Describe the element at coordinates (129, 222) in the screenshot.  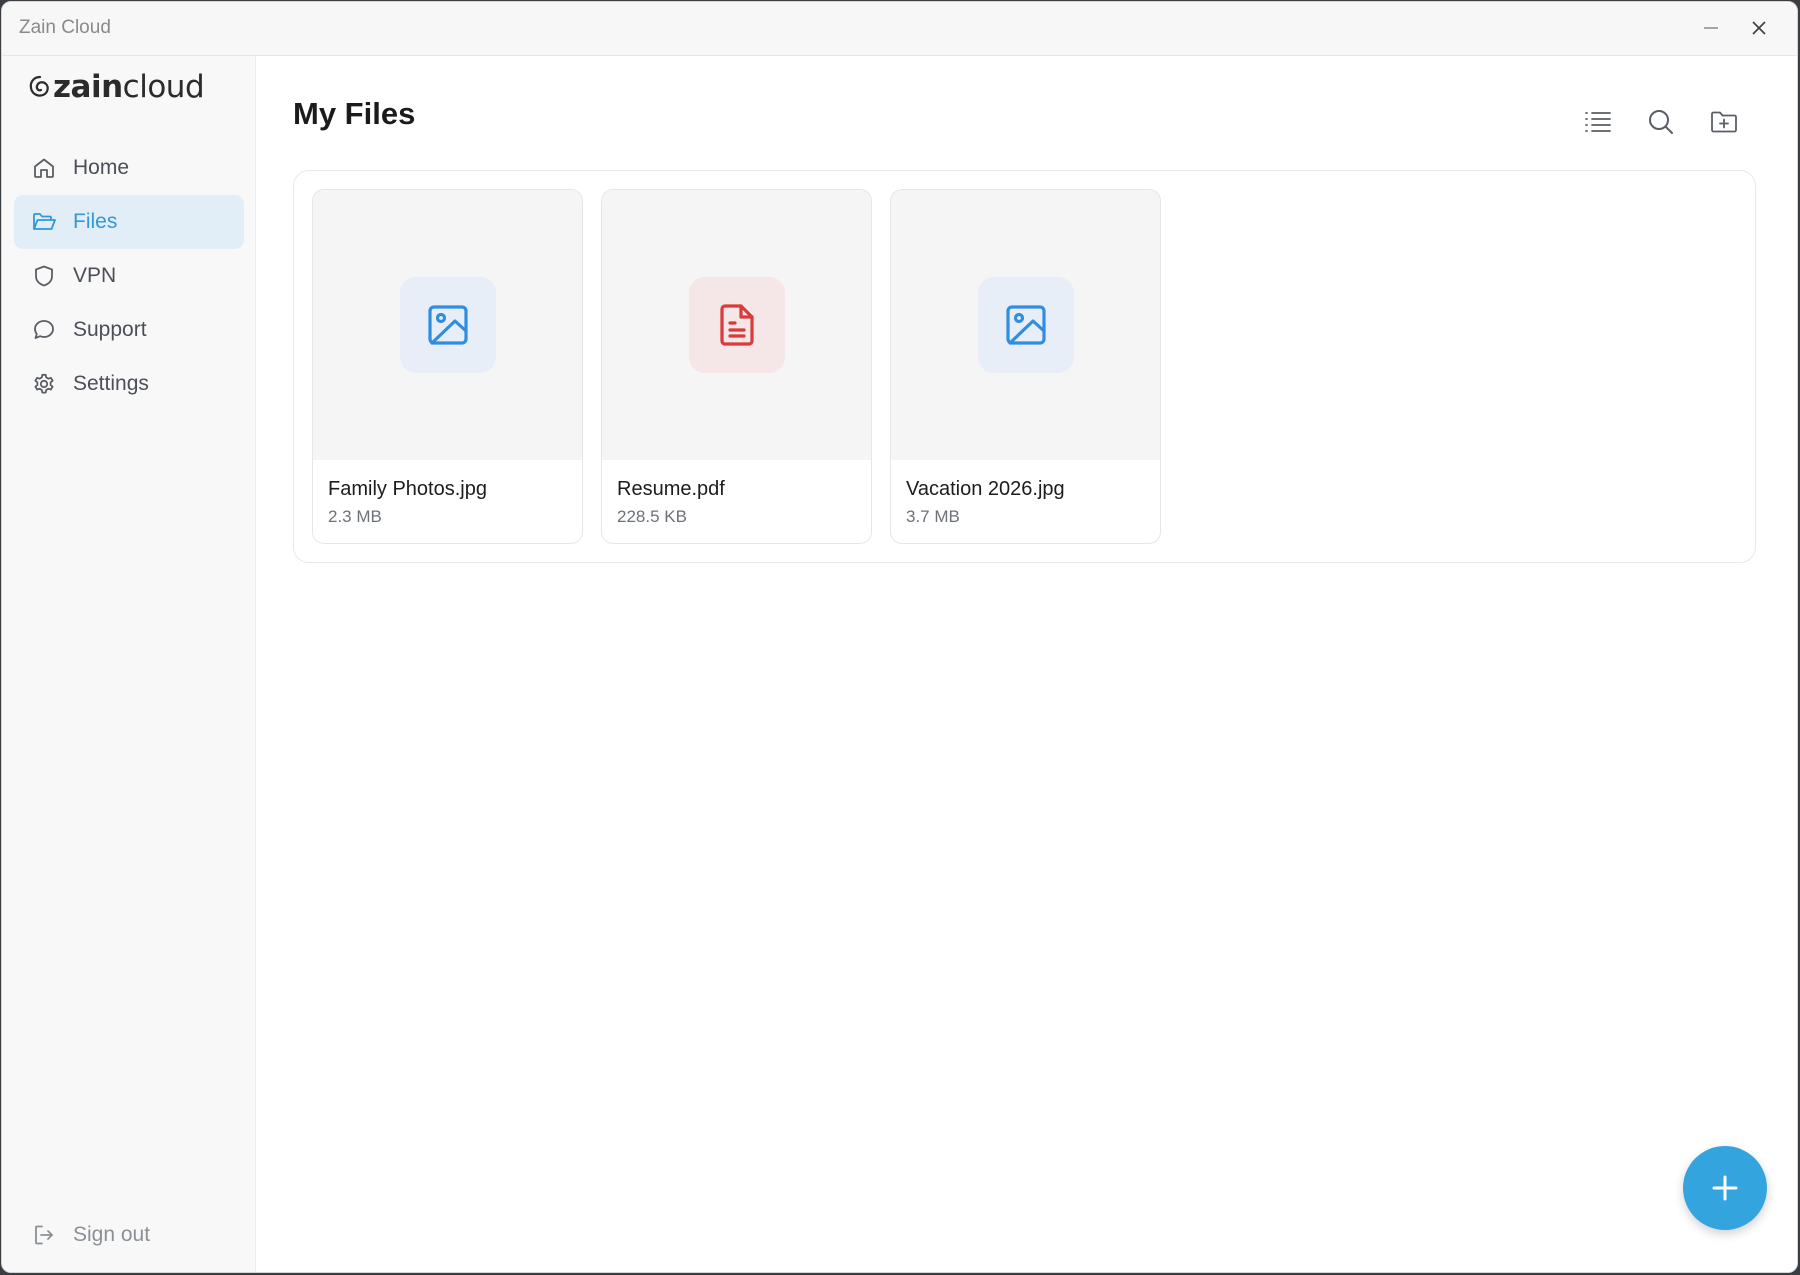
I see `sidebar-item-files: Files` at that location.